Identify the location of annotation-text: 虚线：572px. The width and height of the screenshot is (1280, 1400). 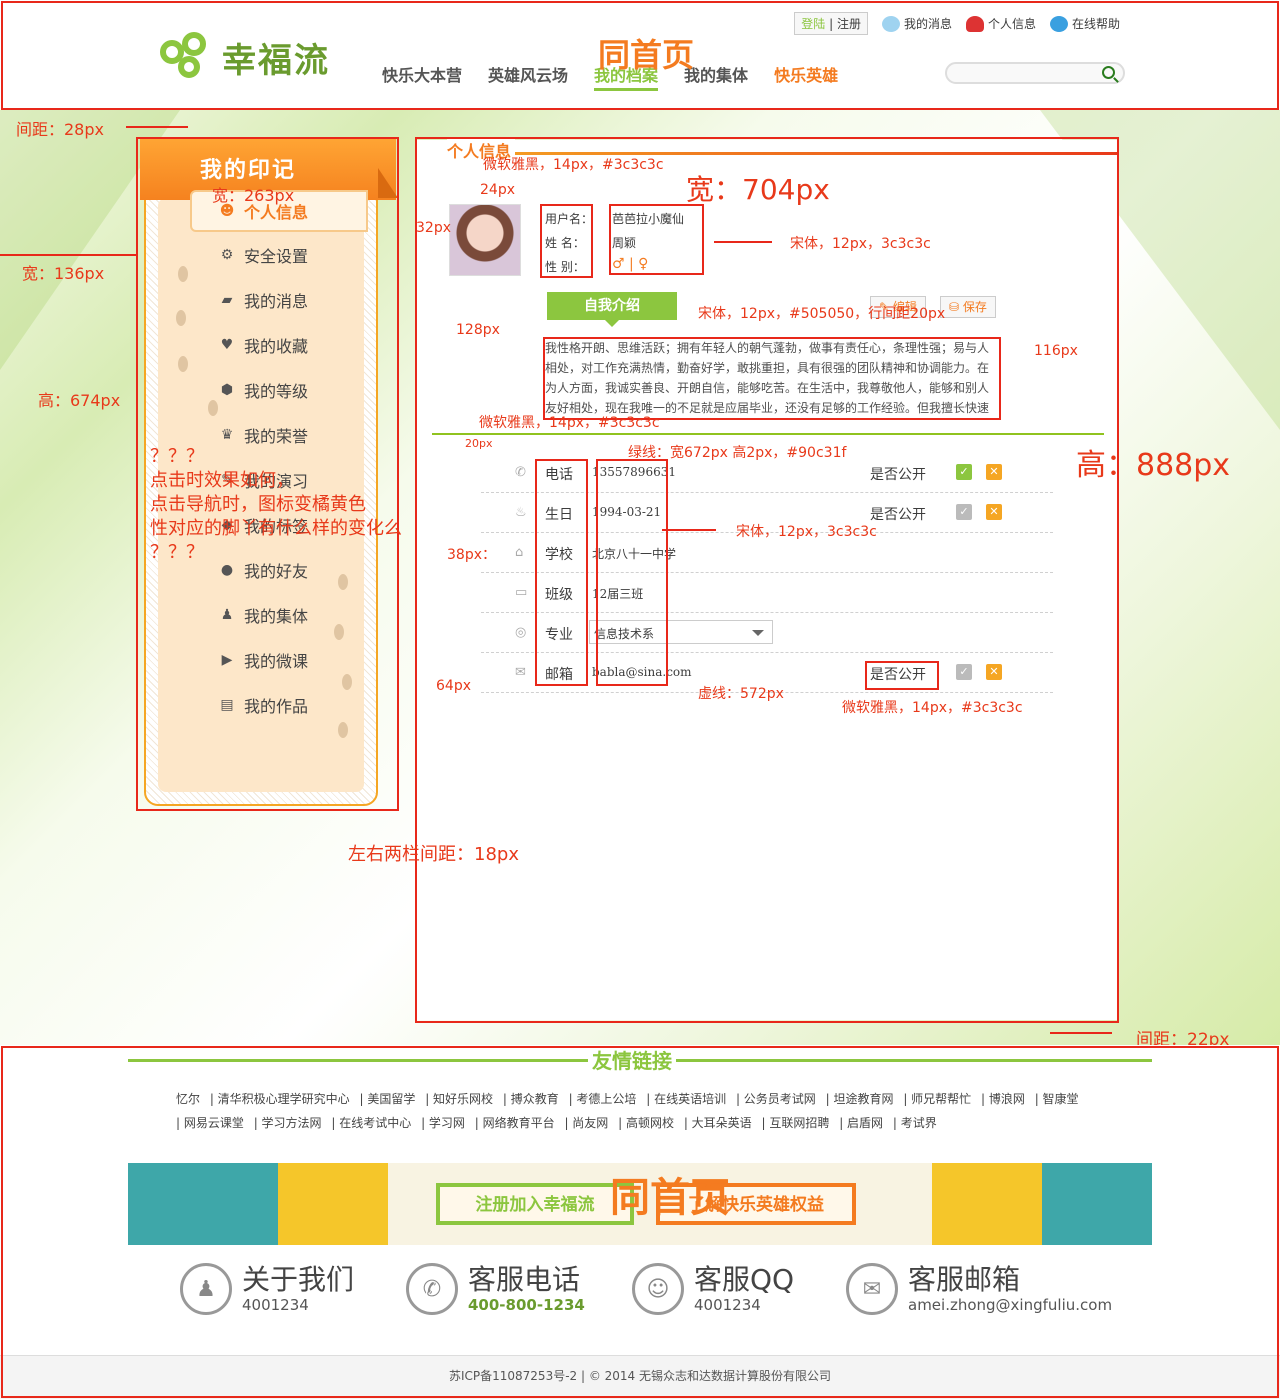
(741, 694).